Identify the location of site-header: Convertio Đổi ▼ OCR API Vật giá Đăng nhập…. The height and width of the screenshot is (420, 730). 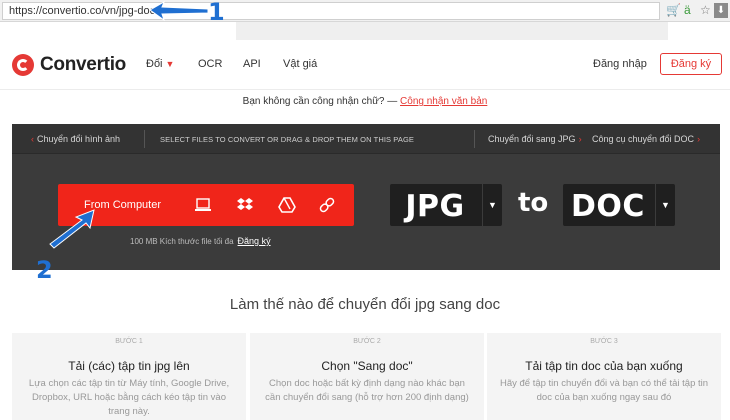
(365, 65).